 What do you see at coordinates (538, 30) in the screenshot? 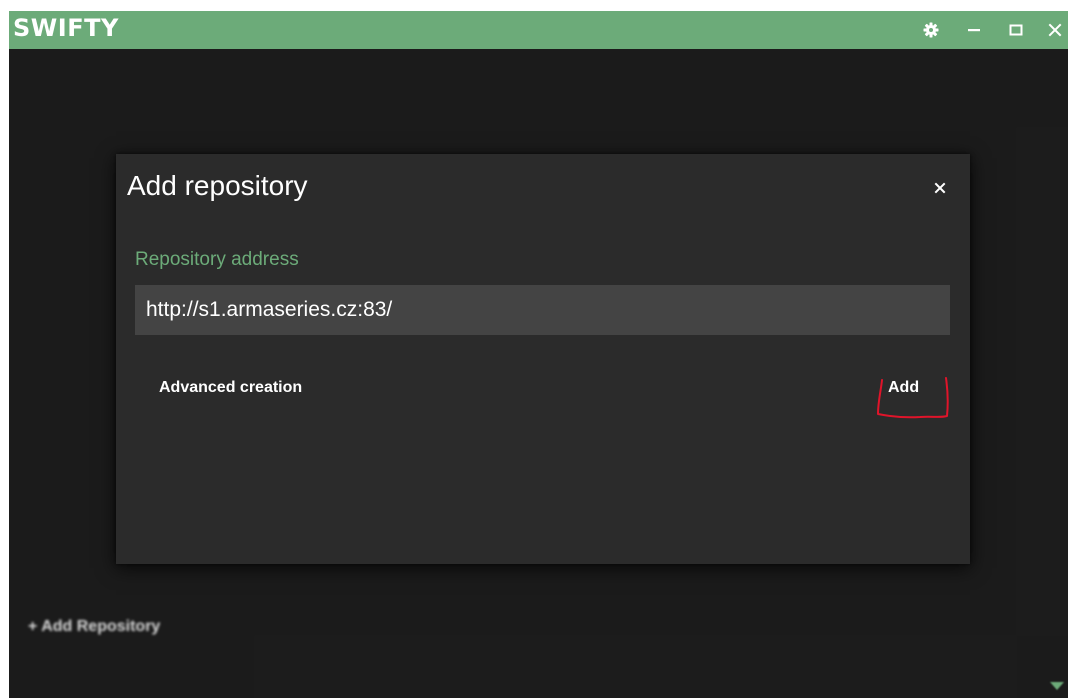
I see `title-bar: SWIFTY` at bounding box center [538, 30].